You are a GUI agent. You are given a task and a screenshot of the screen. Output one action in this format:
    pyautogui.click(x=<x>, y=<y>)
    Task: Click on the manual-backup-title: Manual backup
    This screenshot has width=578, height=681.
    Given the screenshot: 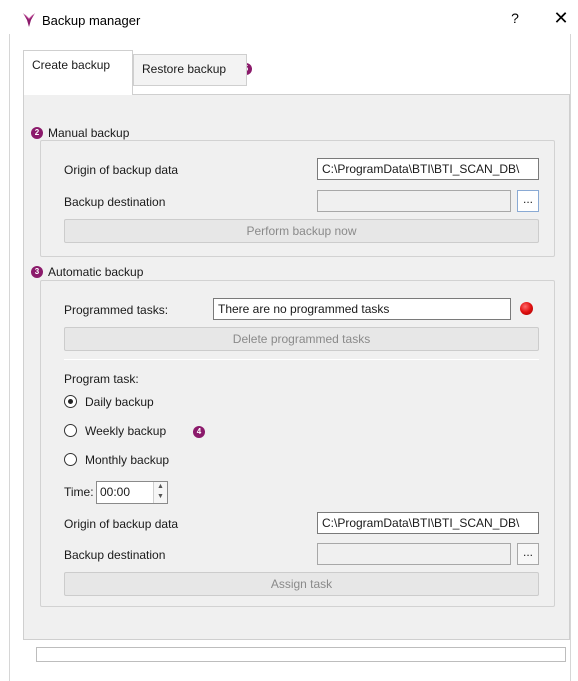 What is the action you would take?
    pyautogui.click(x=89, y=133)
    